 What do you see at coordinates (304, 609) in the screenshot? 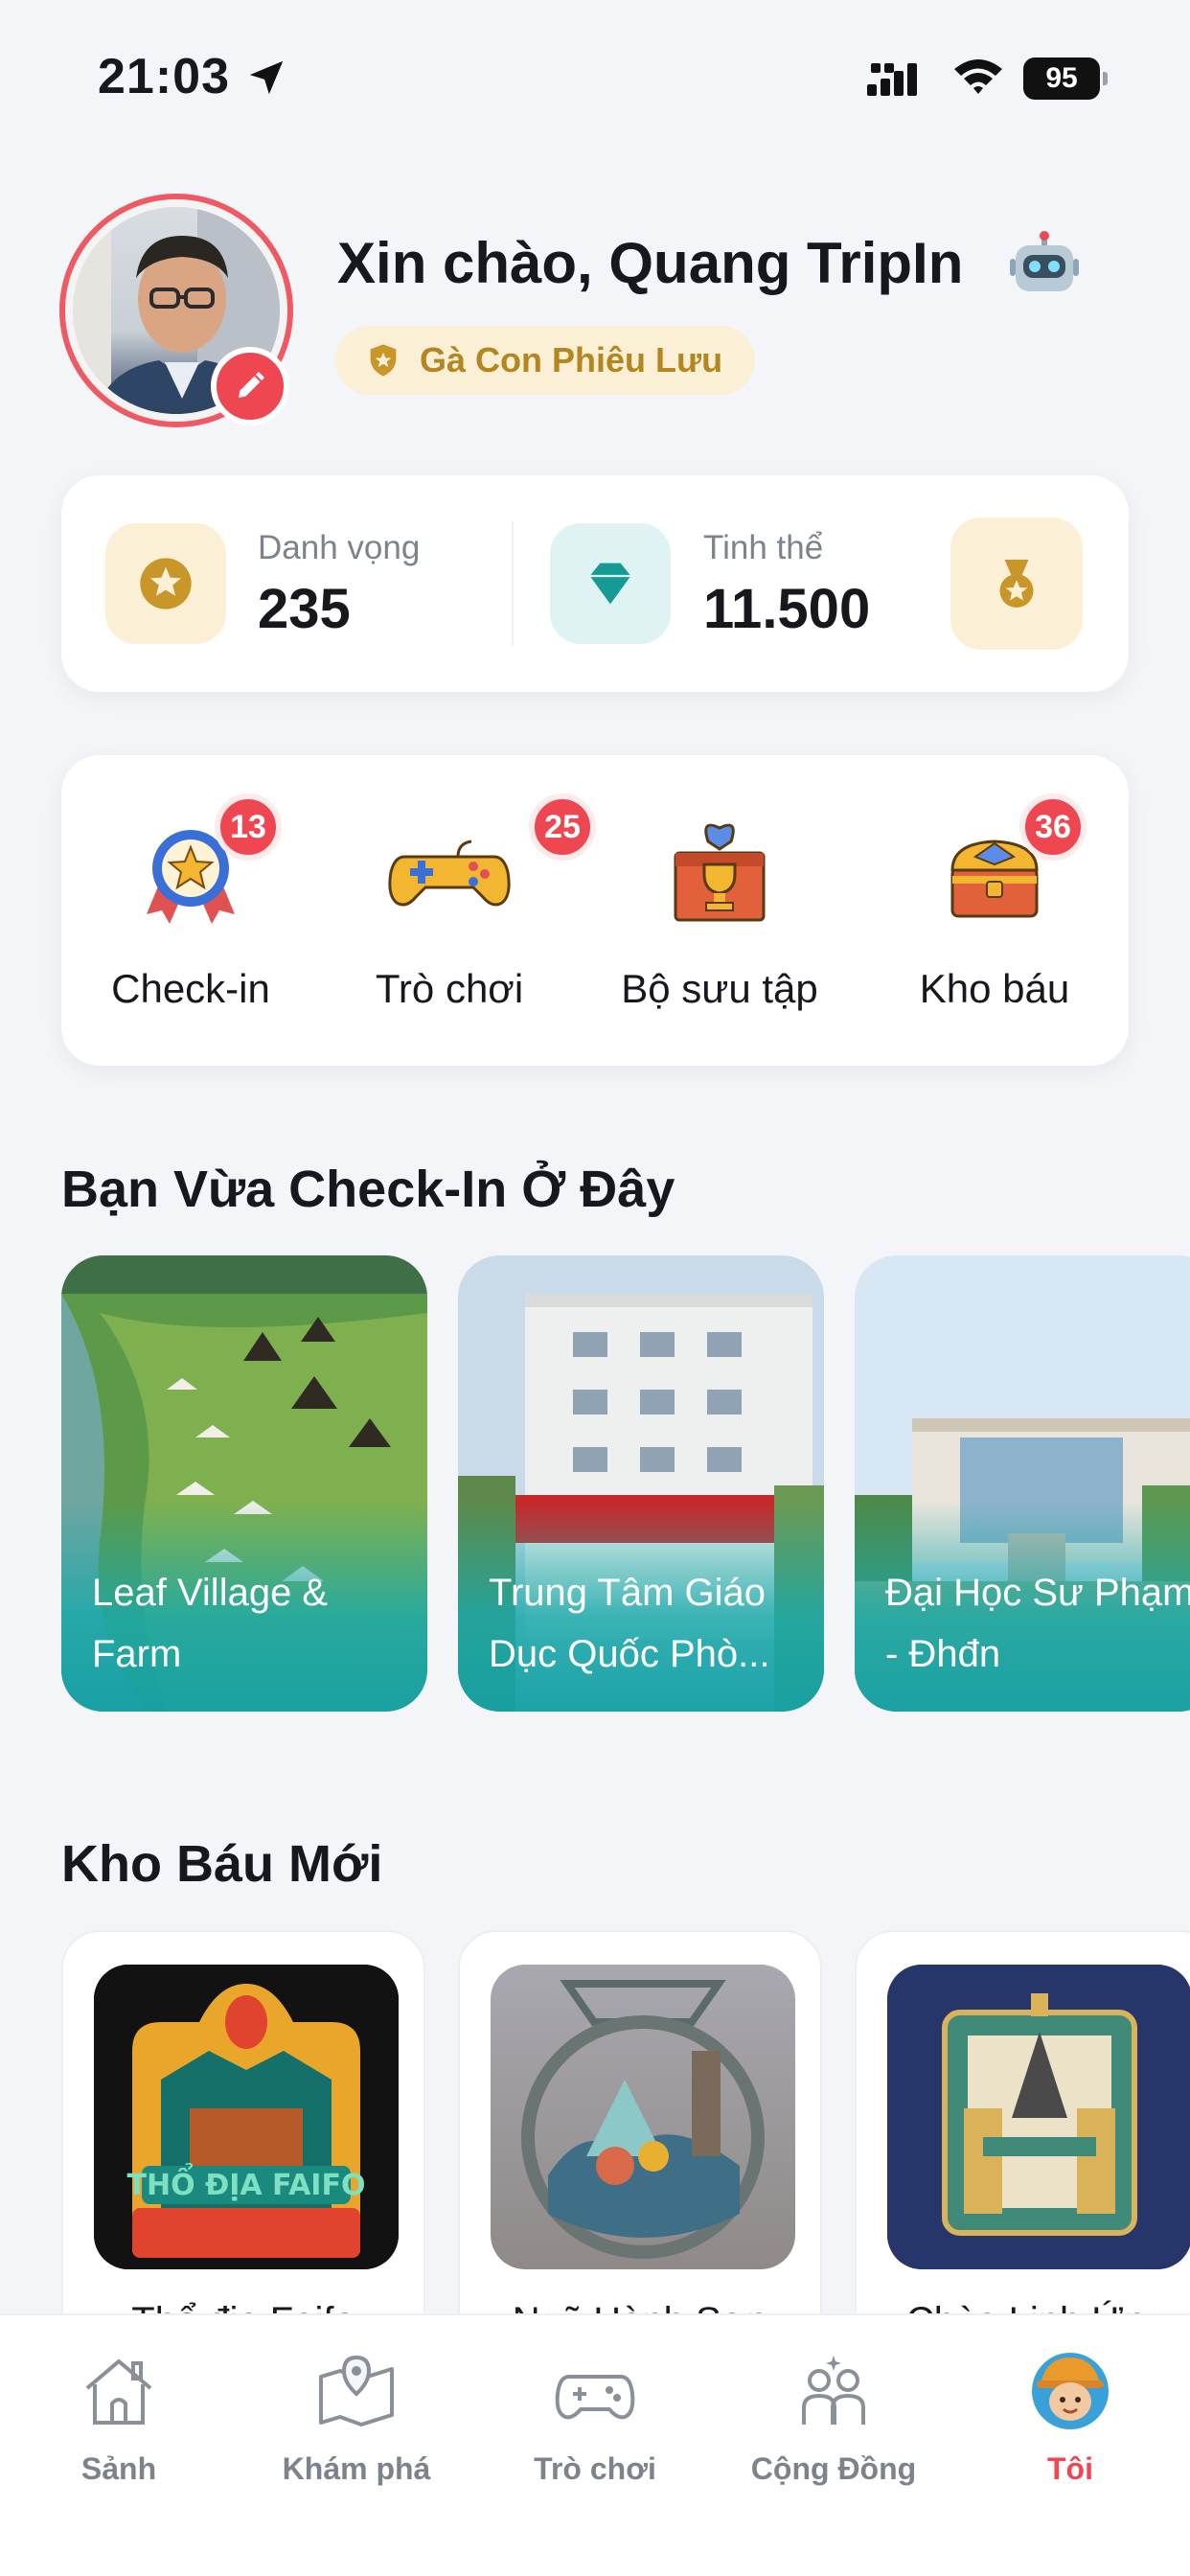
I see `stat-fame-value: 235` at bounding box center [304, 609].